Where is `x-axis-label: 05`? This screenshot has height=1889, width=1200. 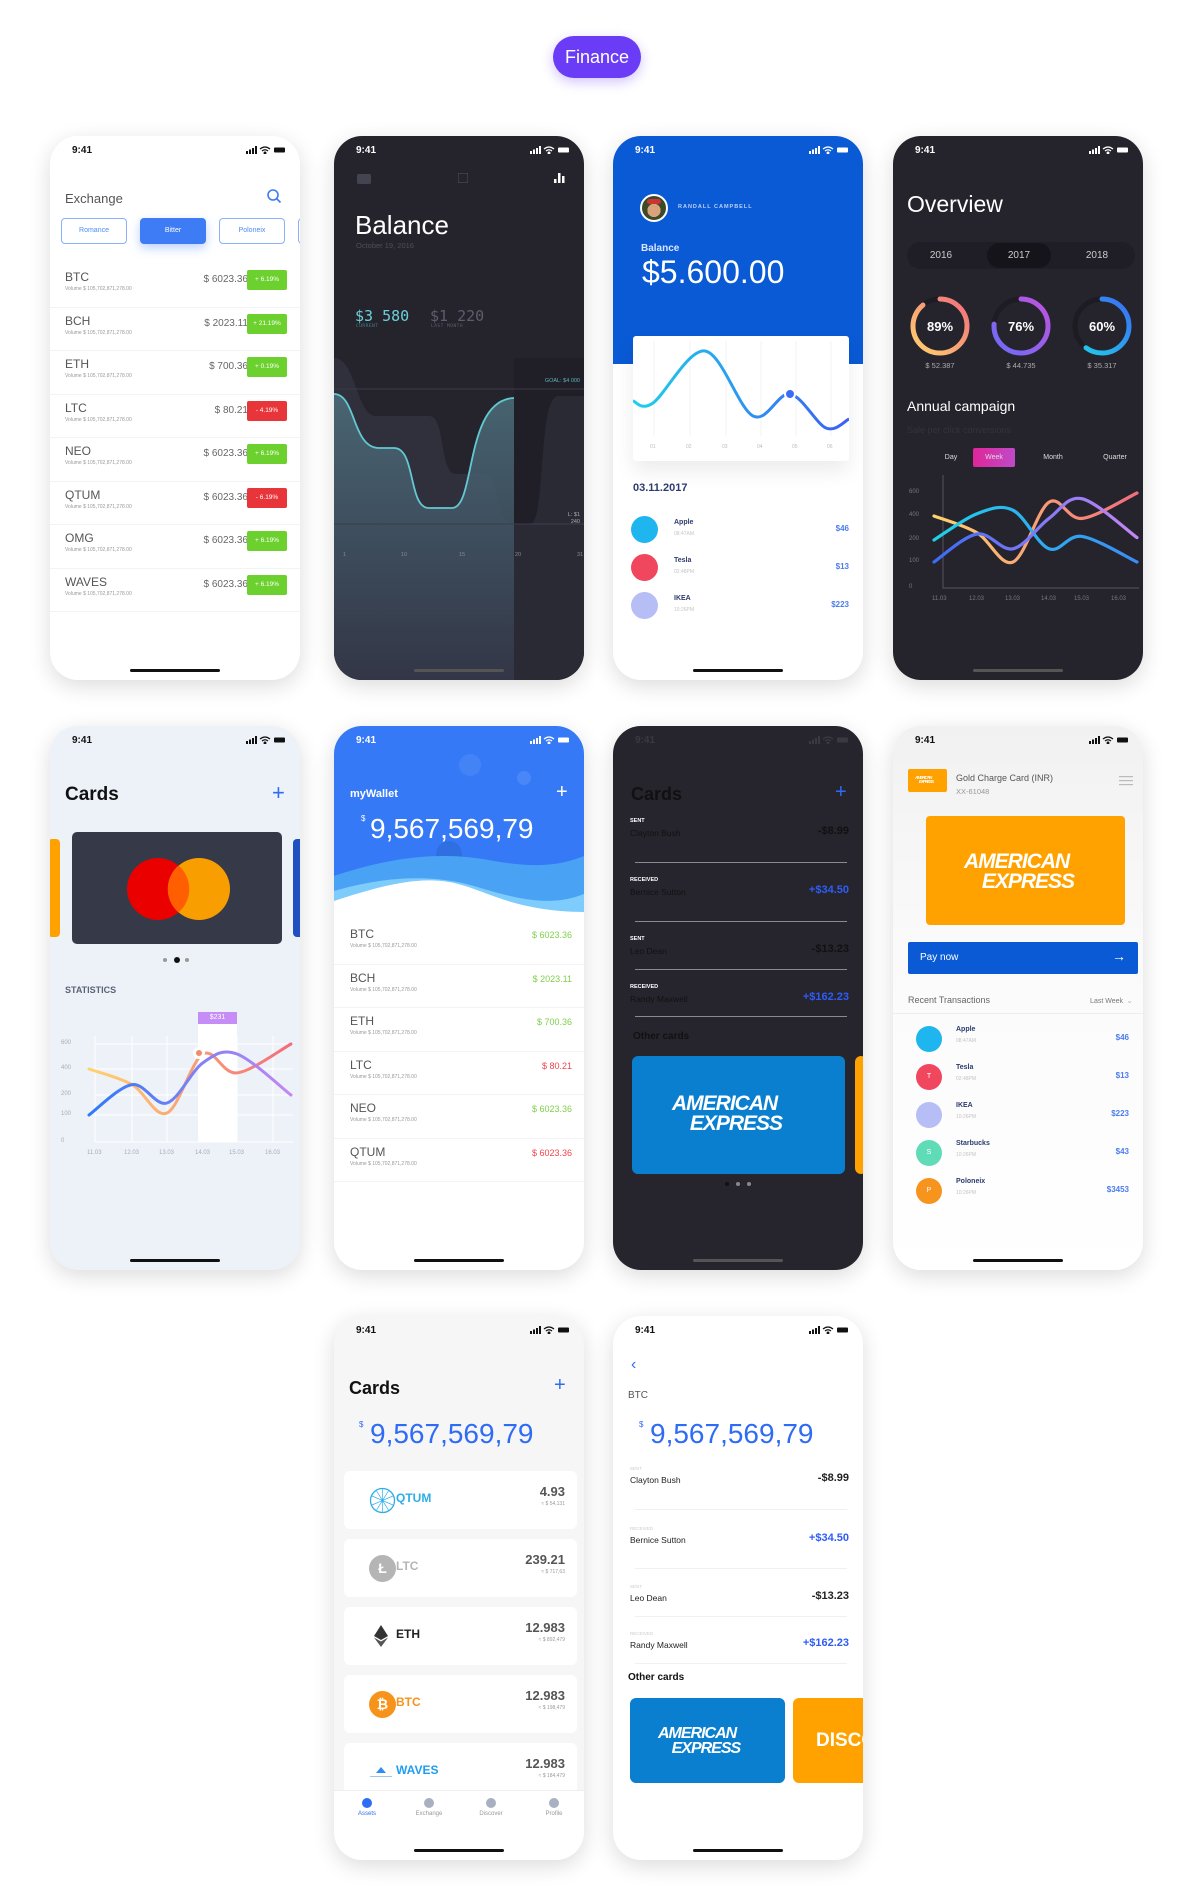
x-axis-label: 05 is located at coordinates (795, 447).